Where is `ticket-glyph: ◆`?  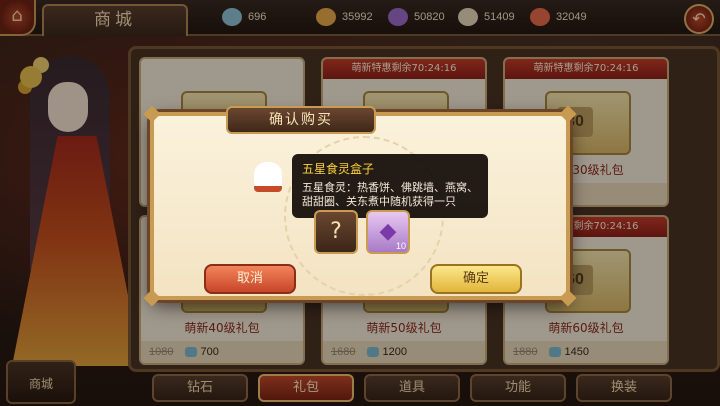
ticket-glyph: ◆ is located at coordinates (388, 231).